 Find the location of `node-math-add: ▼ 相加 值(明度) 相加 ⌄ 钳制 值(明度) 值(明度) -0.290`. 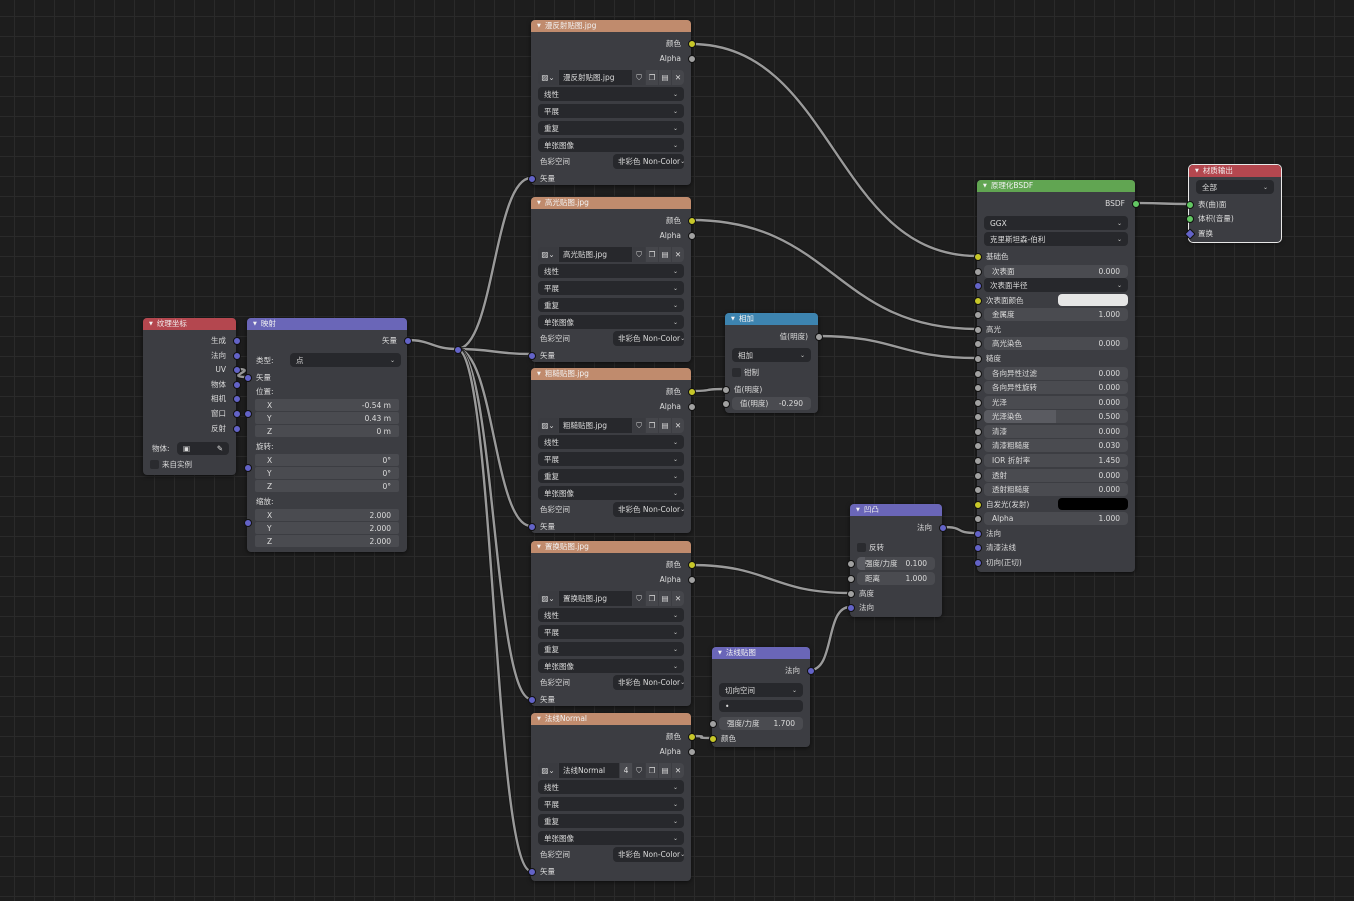

node-math-add: ▼ 相加 值(明度) 相加 ⌄ 钳制 值(明度) 值(明度) -0.290 is located at coordinates (772, 363).